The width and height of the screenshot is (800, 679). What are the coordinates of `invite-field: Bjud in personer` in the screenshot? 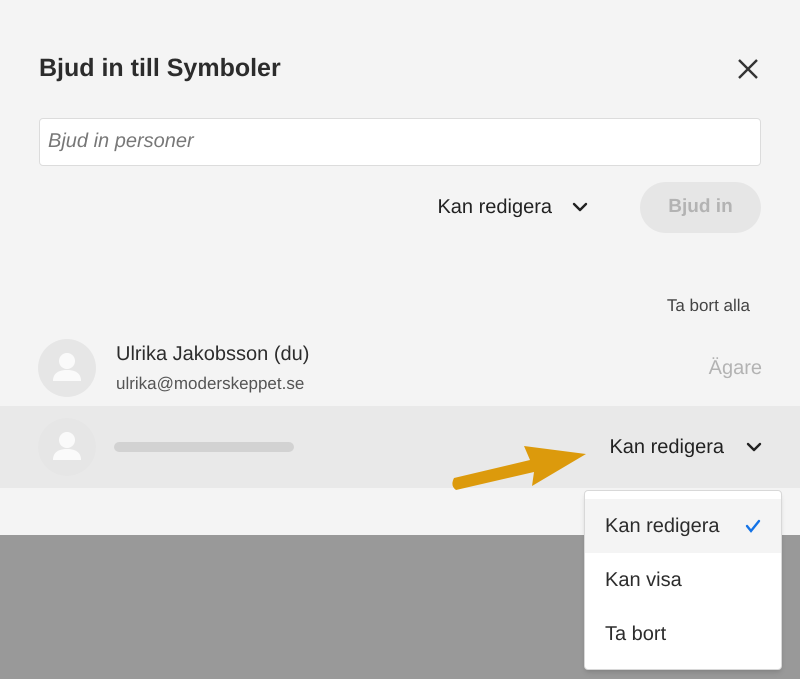 It's located at (400, 142).